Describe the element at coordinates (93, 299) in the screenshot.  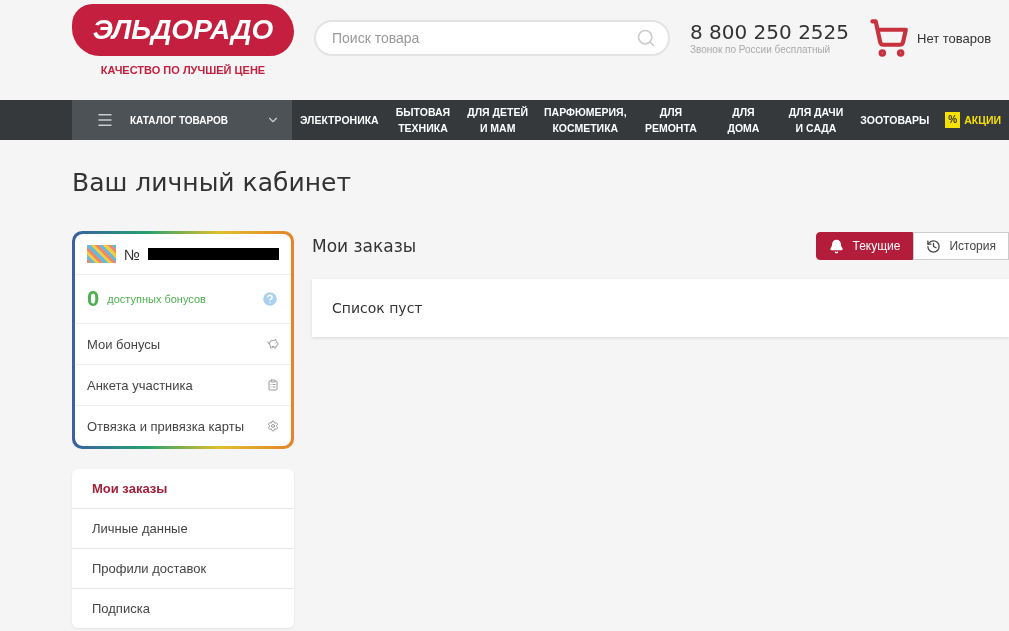
I see `bonus-count: 0` at that location.